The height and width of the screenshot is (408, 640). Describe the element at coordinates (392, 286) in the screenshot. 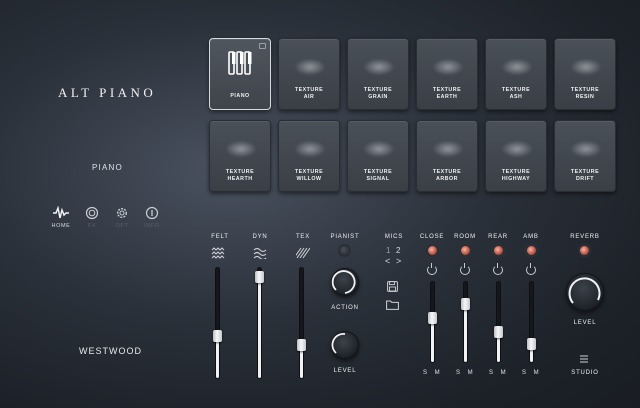

I see `save-icon` at that location.